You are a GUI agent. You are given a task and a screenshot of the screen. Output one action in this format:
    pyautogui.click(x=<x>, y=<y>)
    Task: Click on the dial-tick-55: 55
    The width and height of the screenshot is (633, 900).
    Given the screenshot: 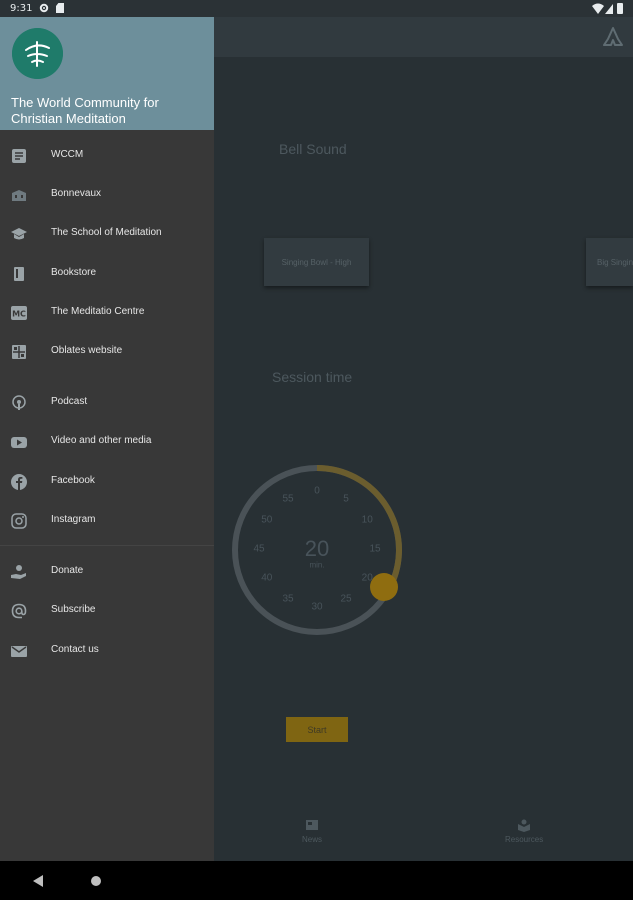 What is the action you would take?
    pyautogui.click(x=288, y=499)
    